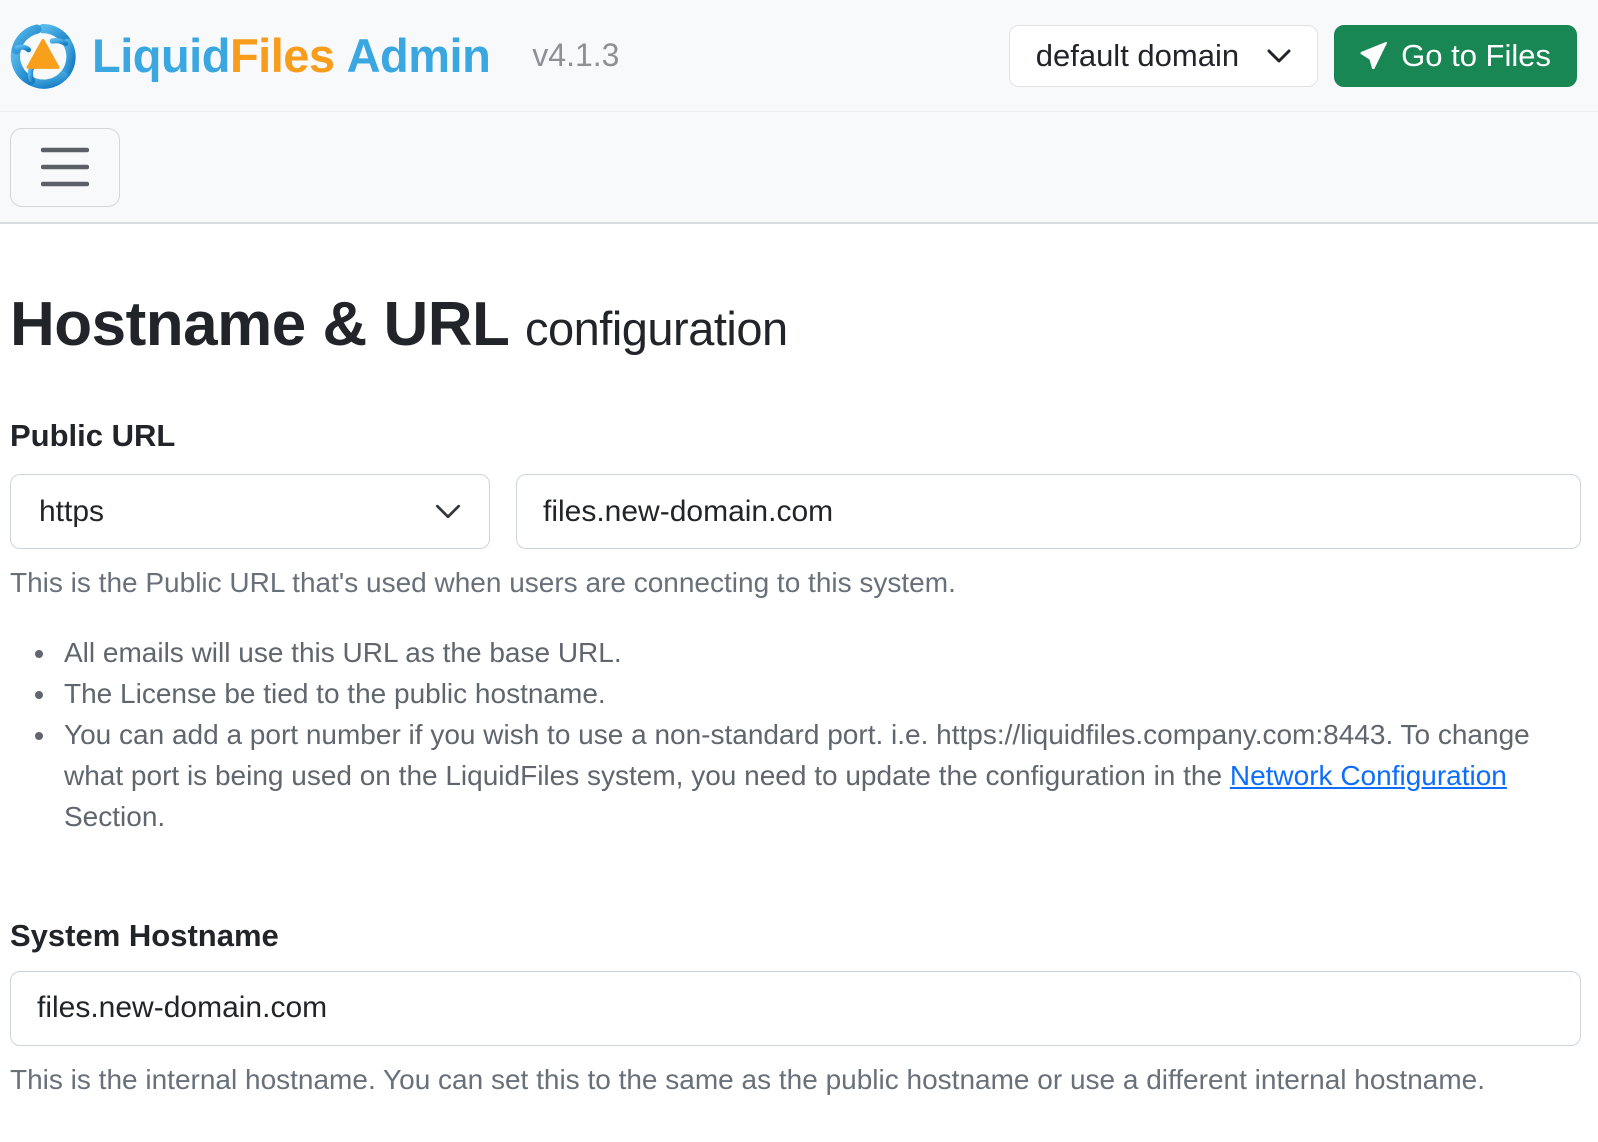 The height and width of the screenshot is (1142, 1598). I want to click on brand-title: LiquidFiles Admin, so click(291, 55).